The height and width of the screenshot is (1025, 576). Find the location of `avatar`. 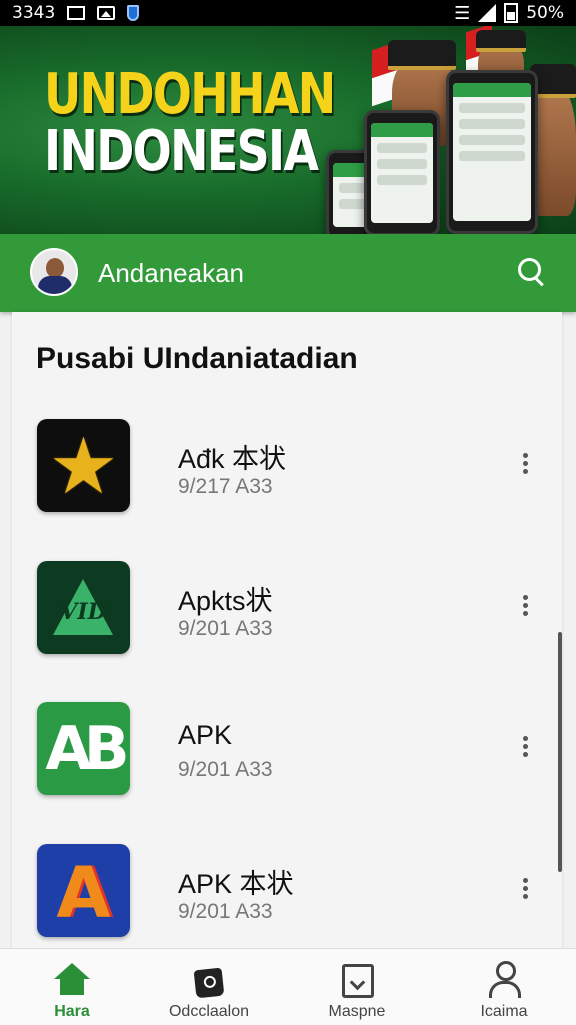

avatar is located at coordinates (54, 272).